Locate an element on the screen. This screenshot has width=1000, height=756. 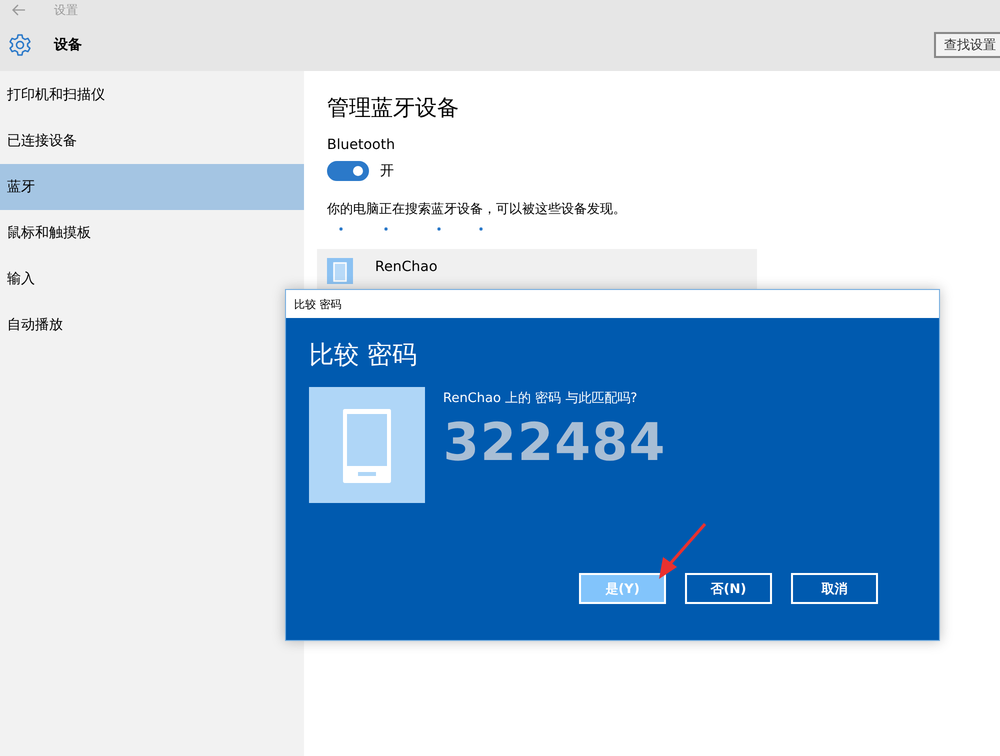
back-arrow-icon is located at coordinates (19, 10).